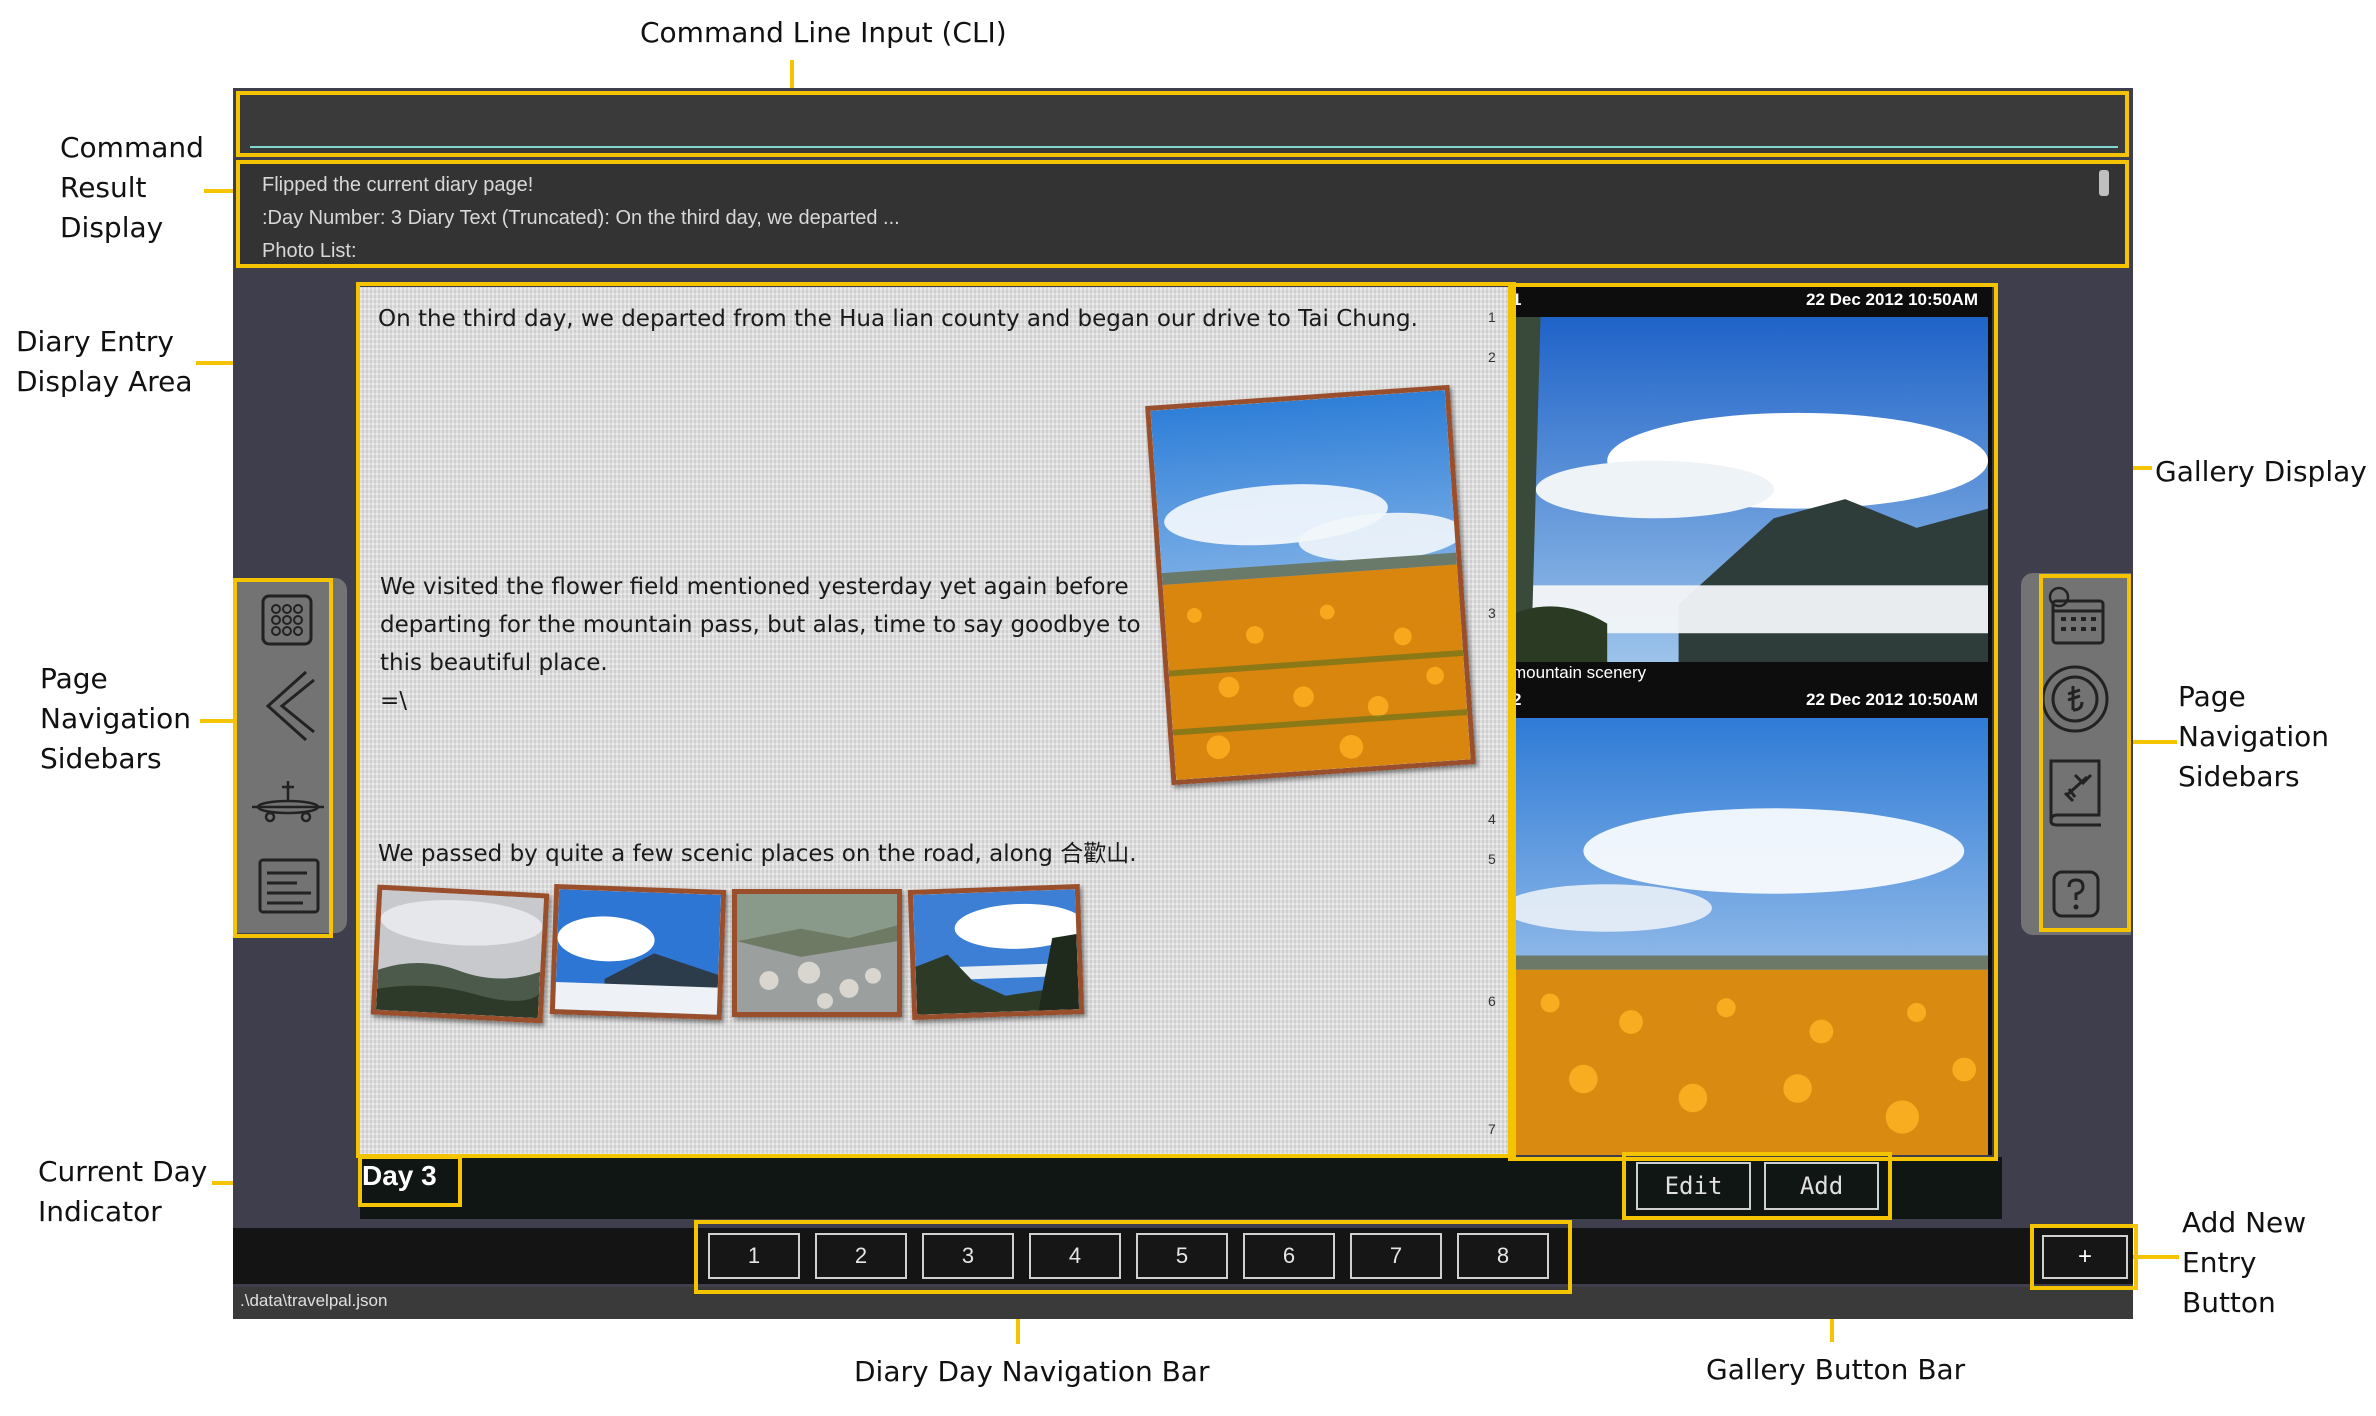 The height and width of the screenshot is (1416, 2376). I want to click on annotation-gallery: Gallery Display, so click(2261, 471).